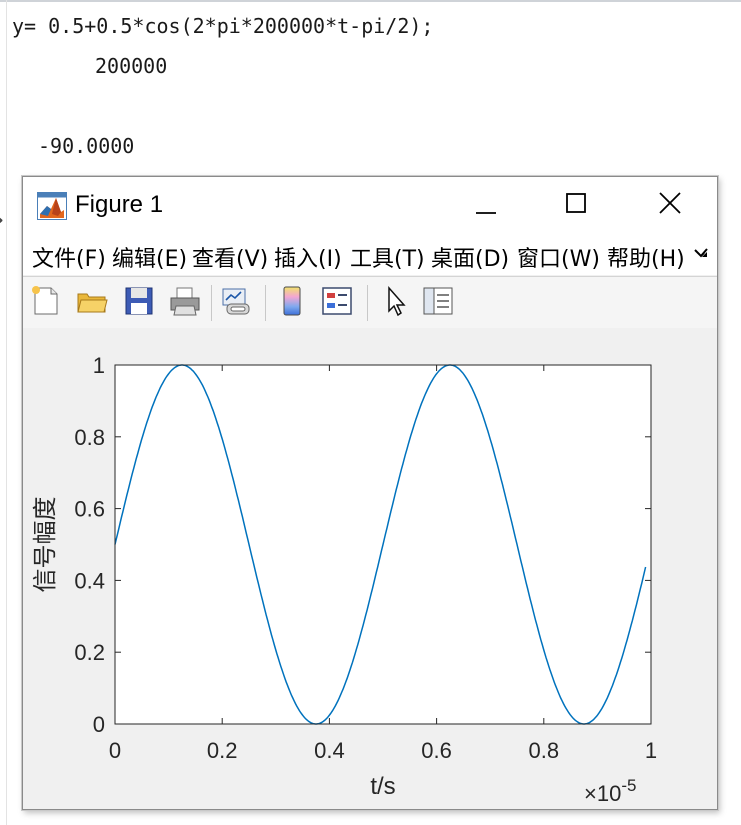 Image resolution: width=741 pixels, height=825 pixels. What do you see at coordinates (438, 301) in the screenshot?
I see `property-inspector-icon` at bounding box center [438, 301].